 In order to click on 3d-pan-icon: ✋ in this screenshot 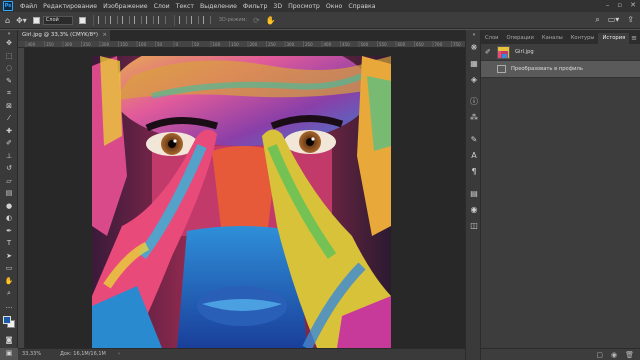, I will do `click(271, 20)`.